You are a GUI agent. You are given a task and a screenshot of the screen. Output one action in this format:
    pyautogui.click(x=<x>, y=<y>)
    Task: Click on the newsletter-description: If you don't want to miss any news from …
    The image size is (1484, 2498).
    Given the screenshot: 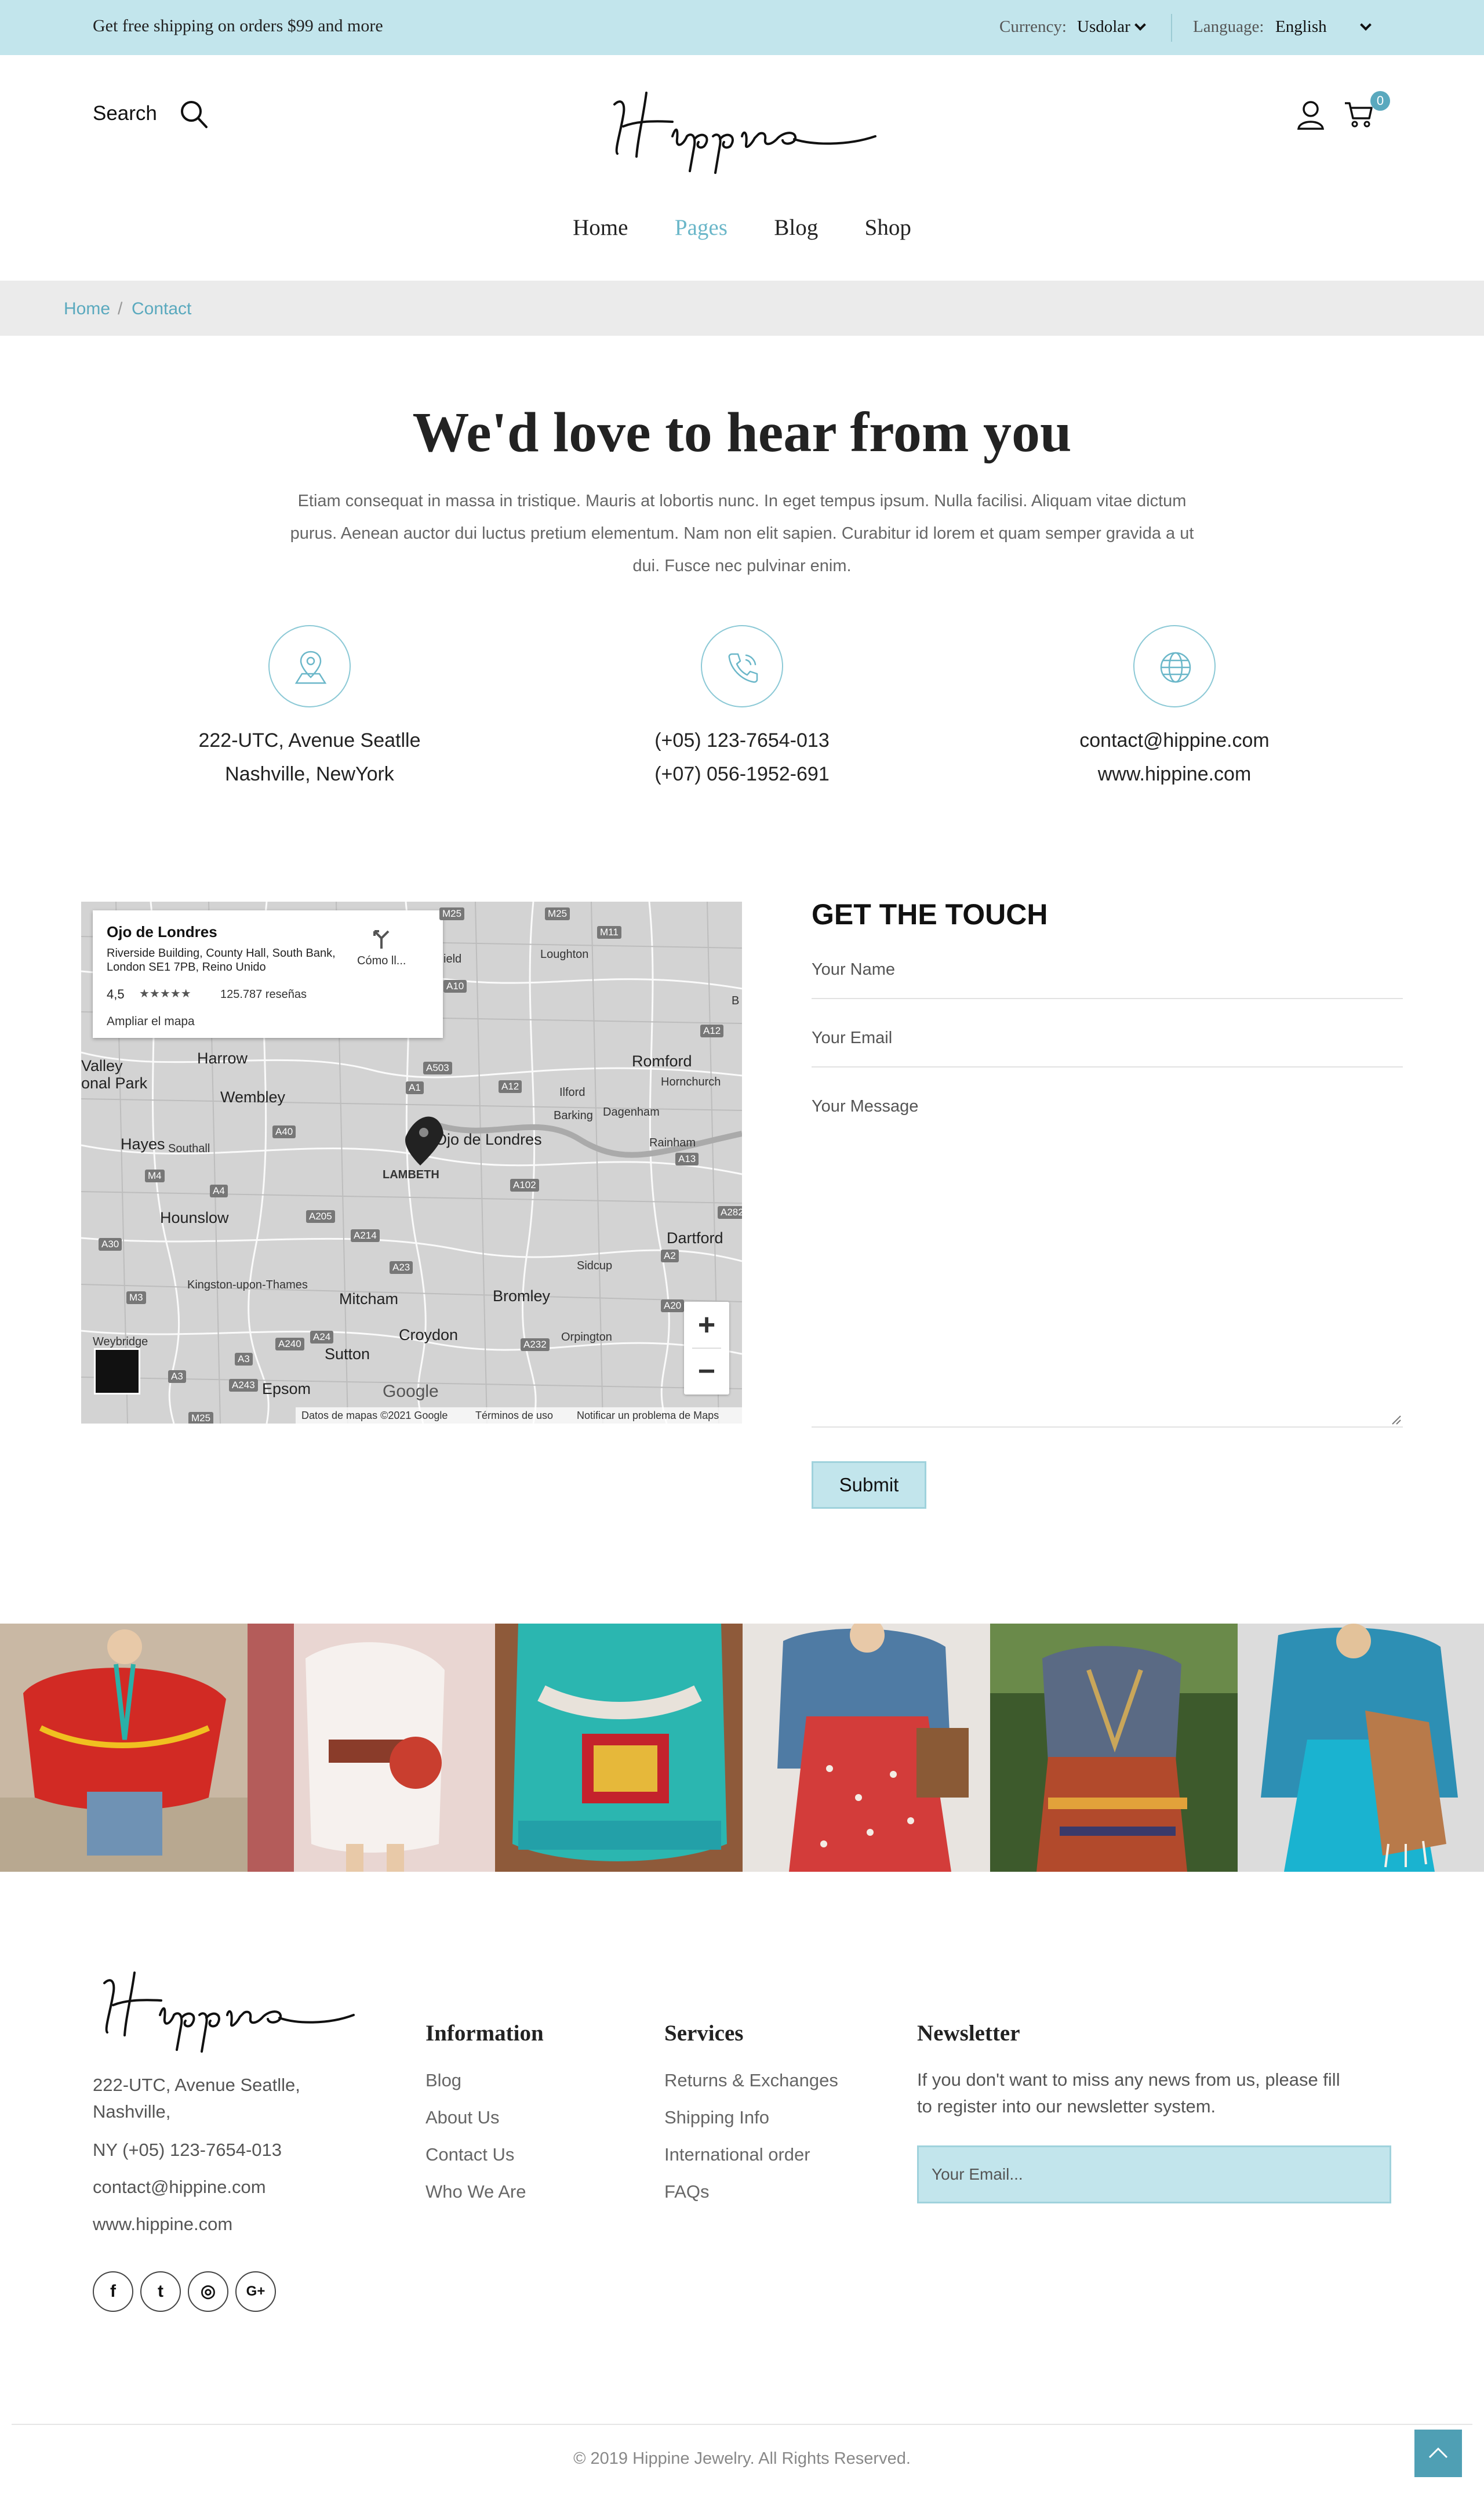 What is the action you would take?
    pyautogui.click(x=1128, y=2092)
    